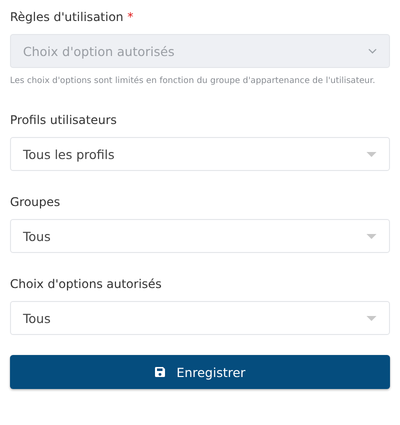 The width and height of the screenshot is (400, 425). What do you see at coordinates (63, 120) in the screenshot?
I see `field-label: Profils utilisateurs` at bounding box center [63, 120].